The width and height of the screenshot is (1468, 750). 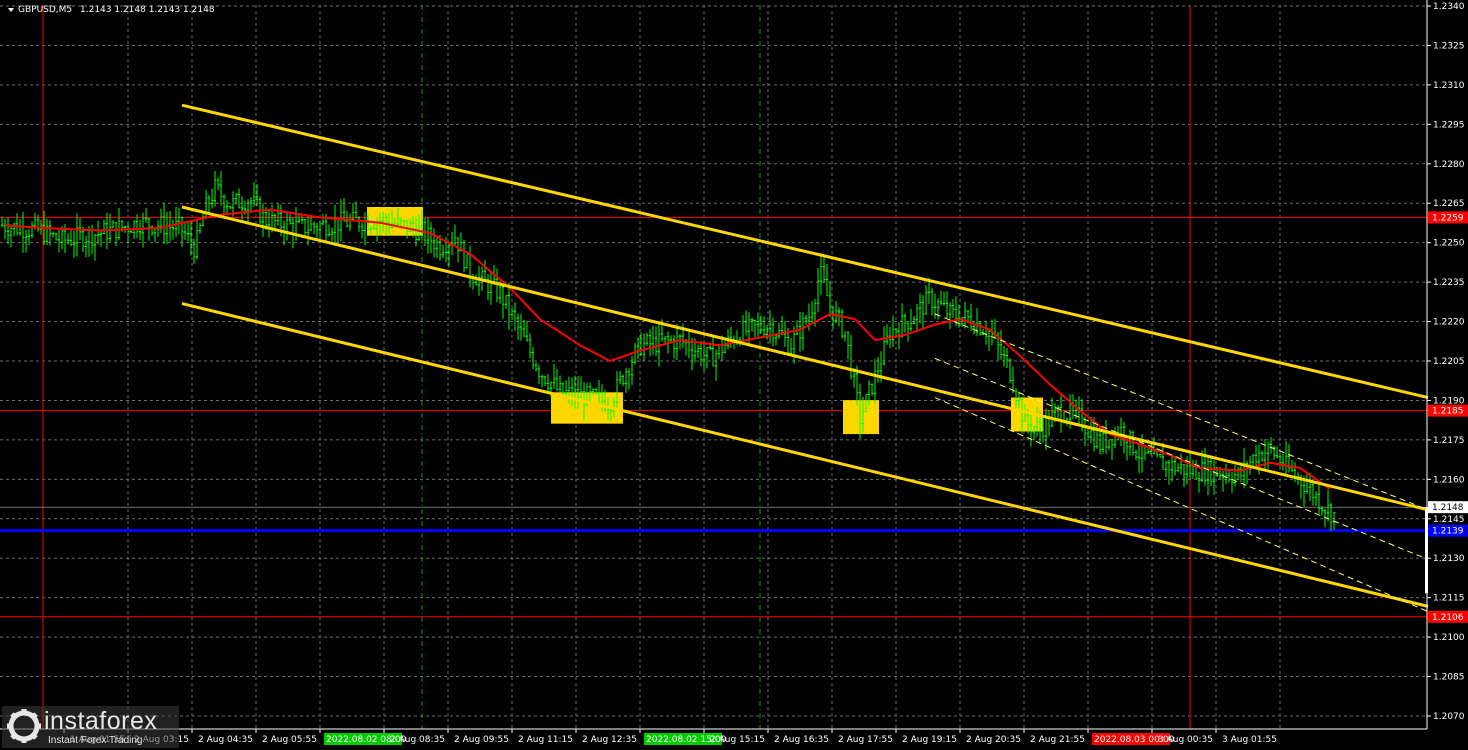 What do you see at coordinates (225, 740) in the screenshot?
I see `time-tick-label: 2 Aug 04:35` at bounding box center [225, 740].